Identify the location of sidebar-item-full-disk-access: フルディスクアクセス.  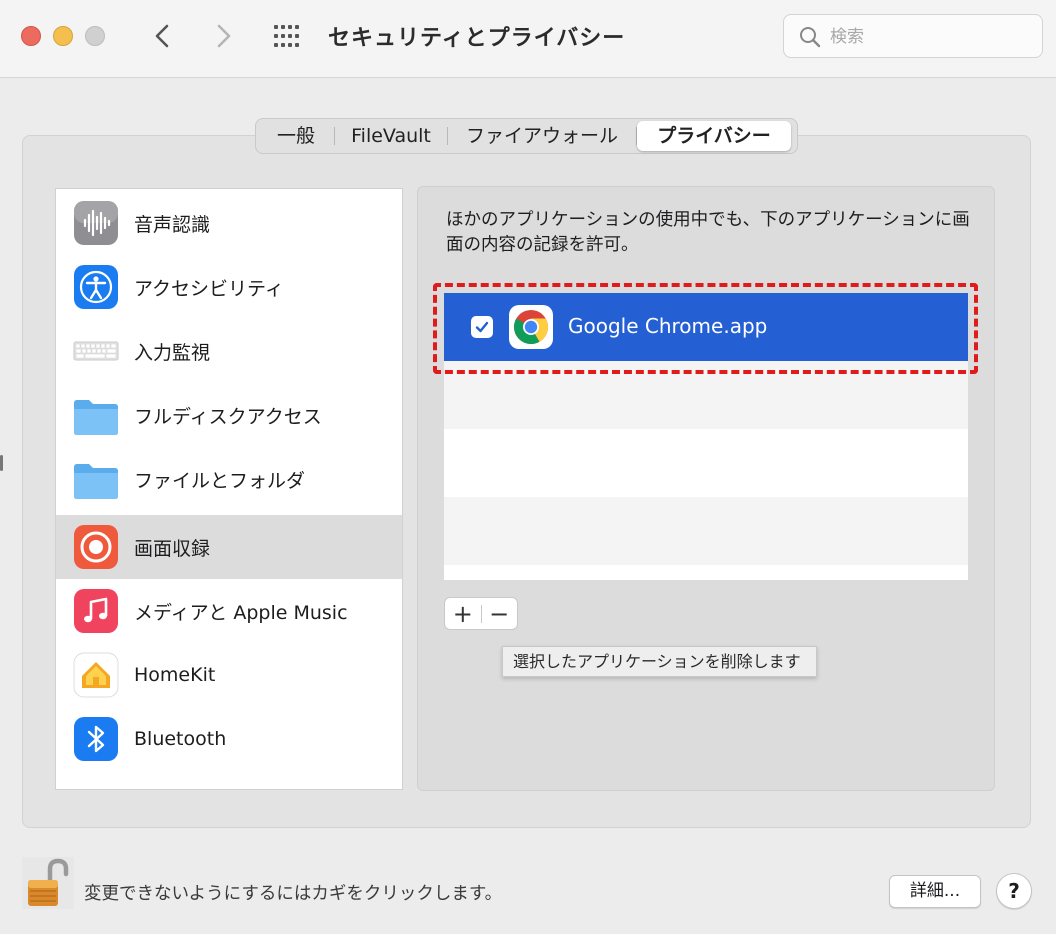
(229, 415).